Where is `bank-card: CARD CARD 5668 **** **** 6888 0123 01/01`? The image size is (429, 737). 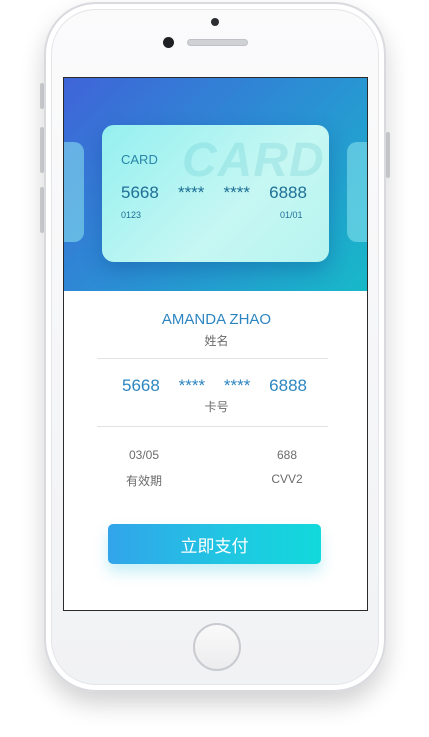
bank-card: CARD CARD 5668 **** **** 6888 0123 01/01 is located at coordinates (215, 193).